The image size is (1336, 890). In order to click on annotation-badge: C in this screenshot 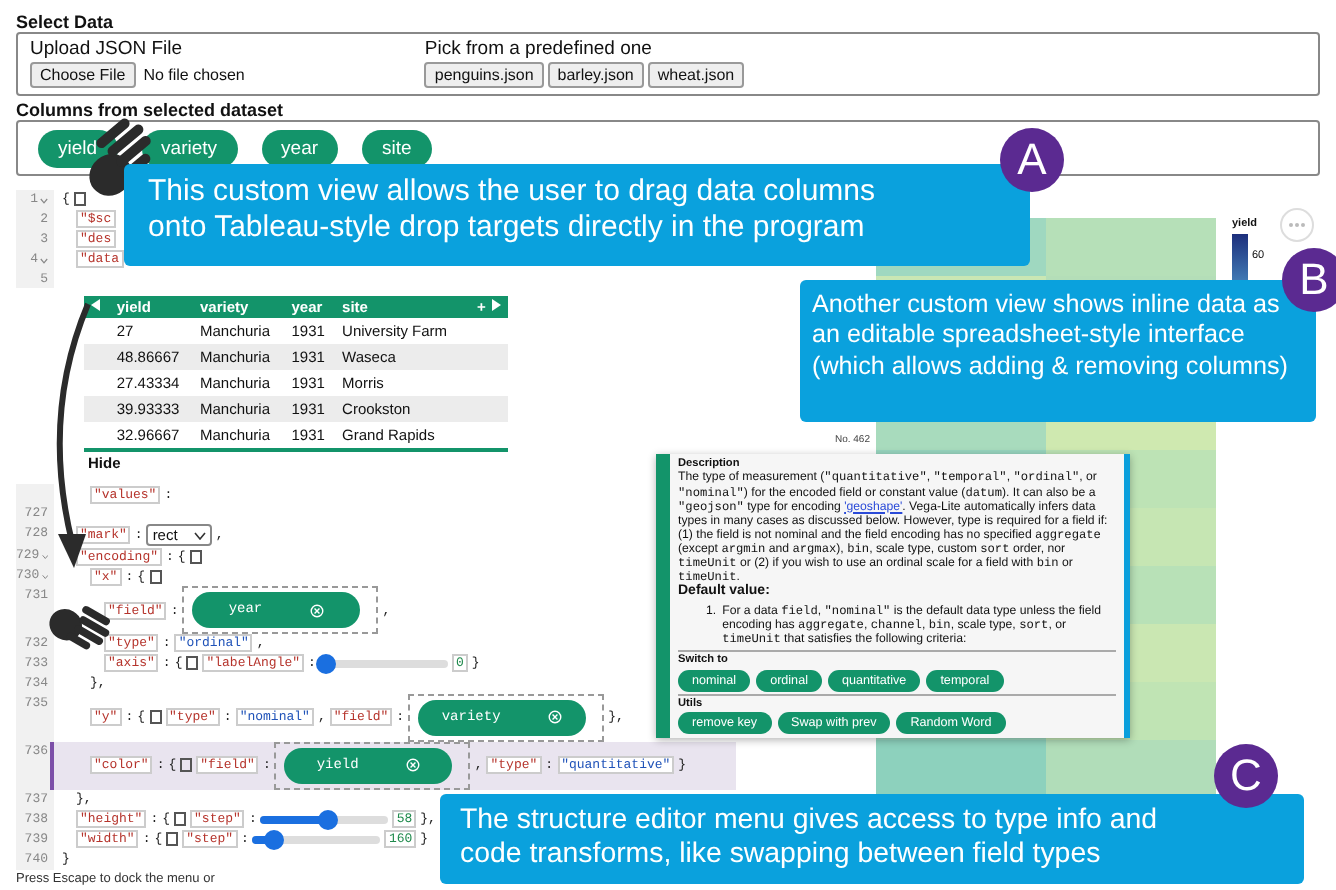, I will do `click(1246, 776)`.